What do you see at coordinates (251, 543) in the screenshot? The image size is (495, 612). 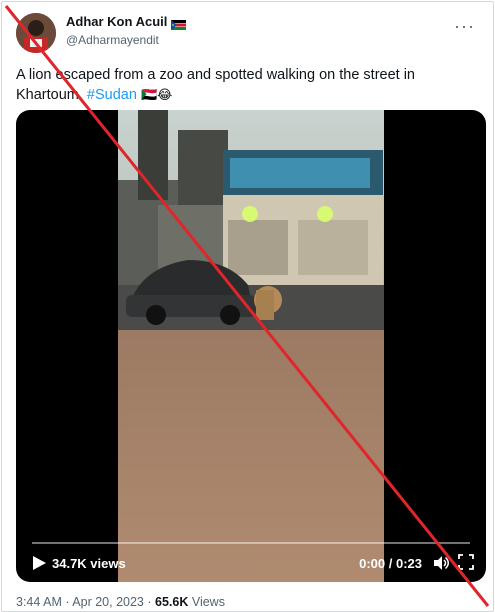 I see `progress-bar` at bounding box center [251, 543].